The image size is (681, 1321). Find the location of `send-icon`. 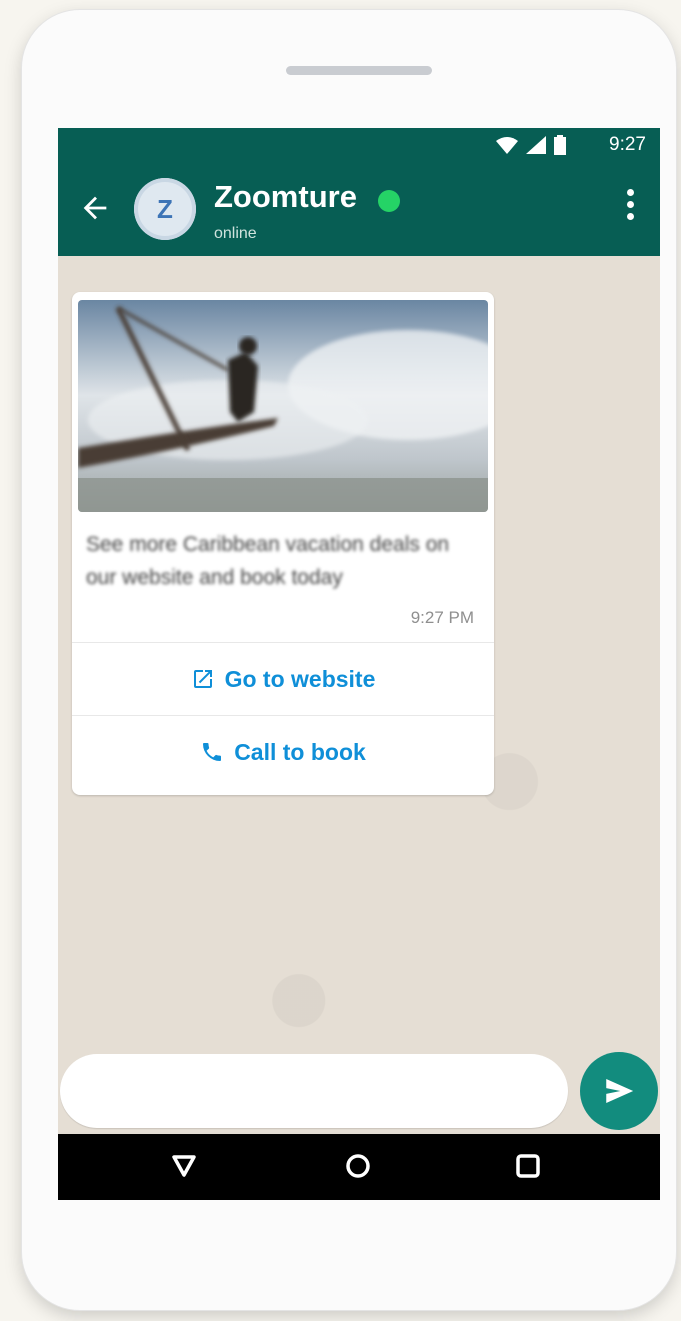

send-icon is located at coordinates (620, 1091).